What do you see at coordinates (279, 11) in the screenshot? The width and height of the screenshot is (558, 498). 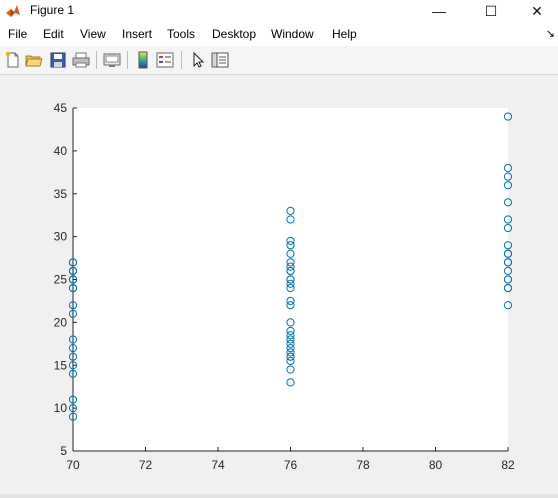 I see `title-bar: Figure 1 — ☐ ✕` at bounding box center [279, 11].